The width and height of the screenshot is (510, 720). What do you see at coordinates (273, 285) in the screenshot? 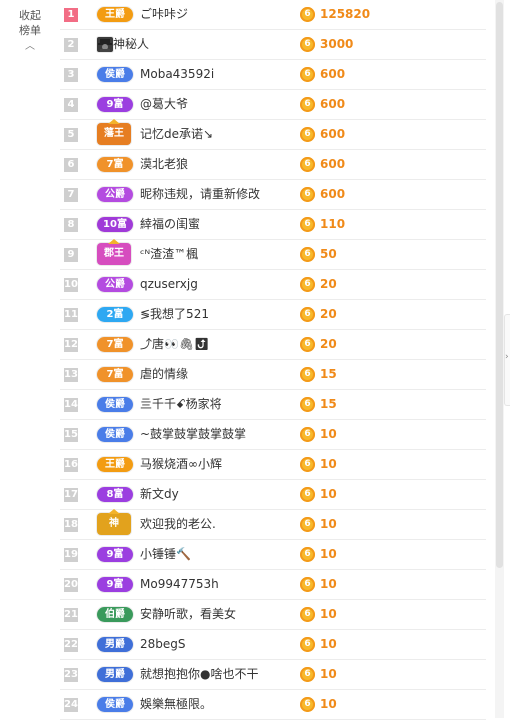
I see `ranking-row: 10 公爵 qzuserxjg 6 20` at bounding box center [273, 285].